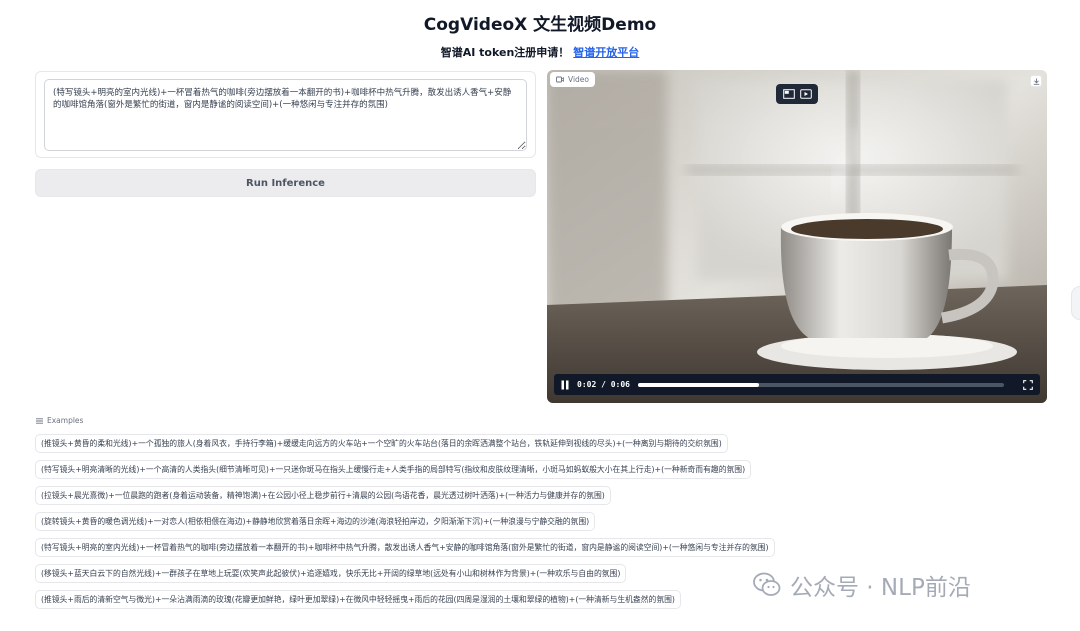 The height and width of the screenshot is (631, 1080). Describe the element at coordinates (606, 52) in the screenshot. I see `register-link: 智谱开放平台` at that location.